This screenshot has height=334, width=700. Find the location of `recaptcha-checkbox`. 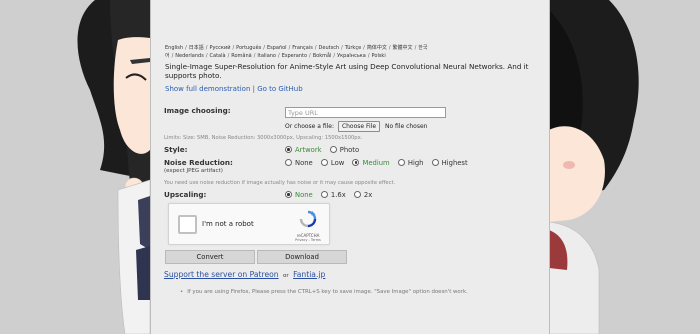

recaptcha-checkbox is located at coordinates (187, 224).